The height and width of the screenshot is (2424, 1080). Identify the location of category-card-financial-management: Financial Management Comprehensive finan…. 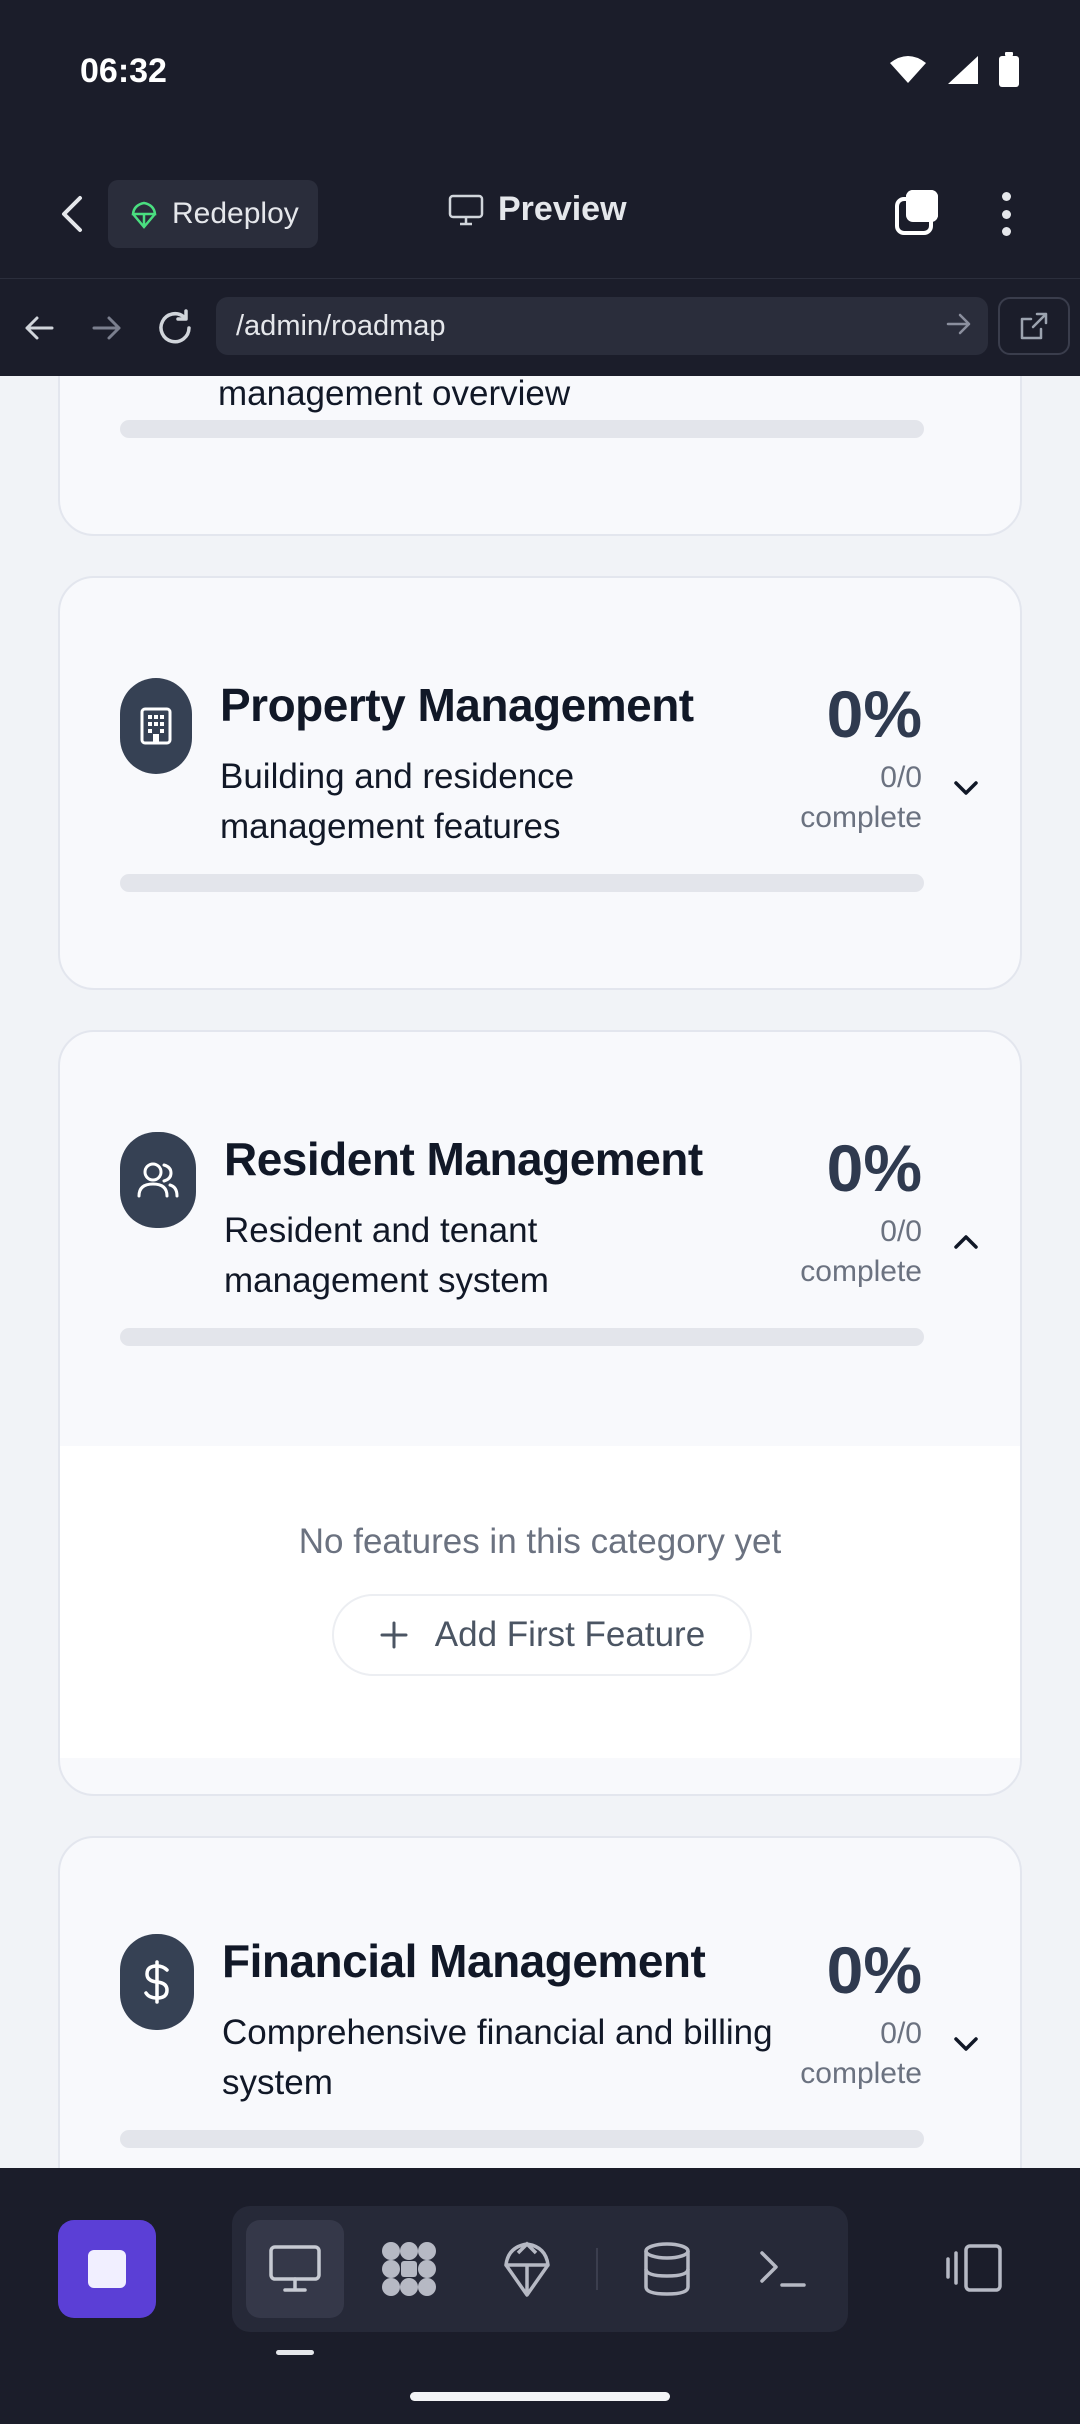
(540, 2002).